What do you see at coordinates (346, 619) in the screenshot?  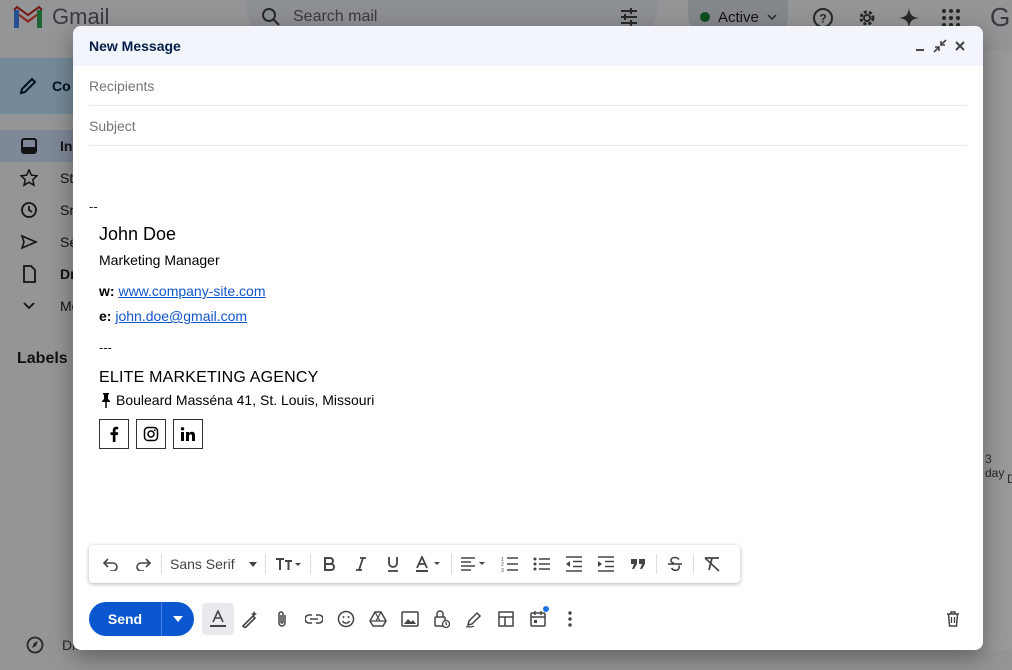 I see `emoji-icon` at bounding box center [346, 619].